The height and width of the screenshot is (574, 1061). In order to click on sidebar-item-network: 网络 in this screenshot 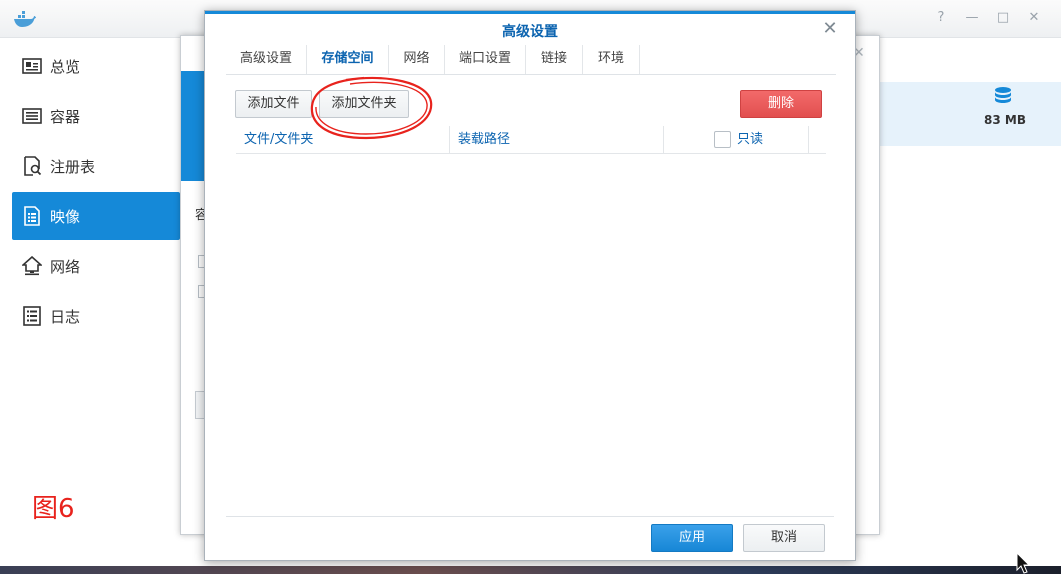, I will do `click(96, 266)`.